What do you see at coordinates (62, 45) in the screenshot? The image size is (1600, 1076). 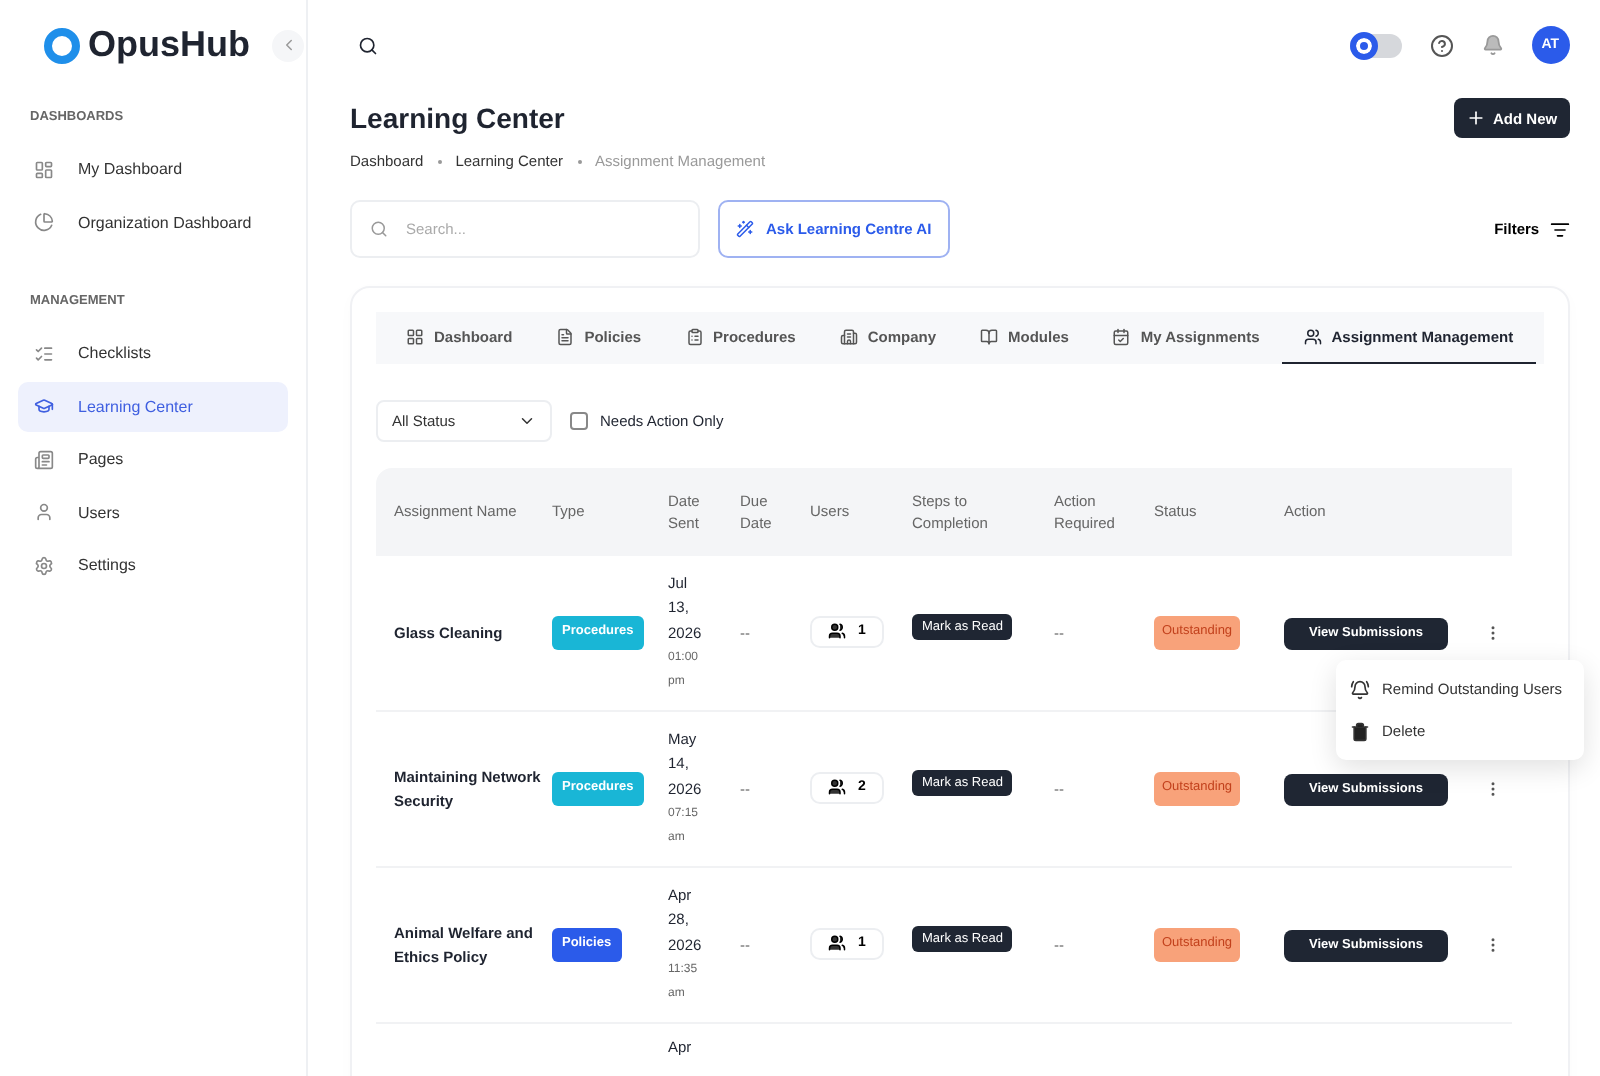 I see `logo-ring-icon` at bounding box center [62, 45].